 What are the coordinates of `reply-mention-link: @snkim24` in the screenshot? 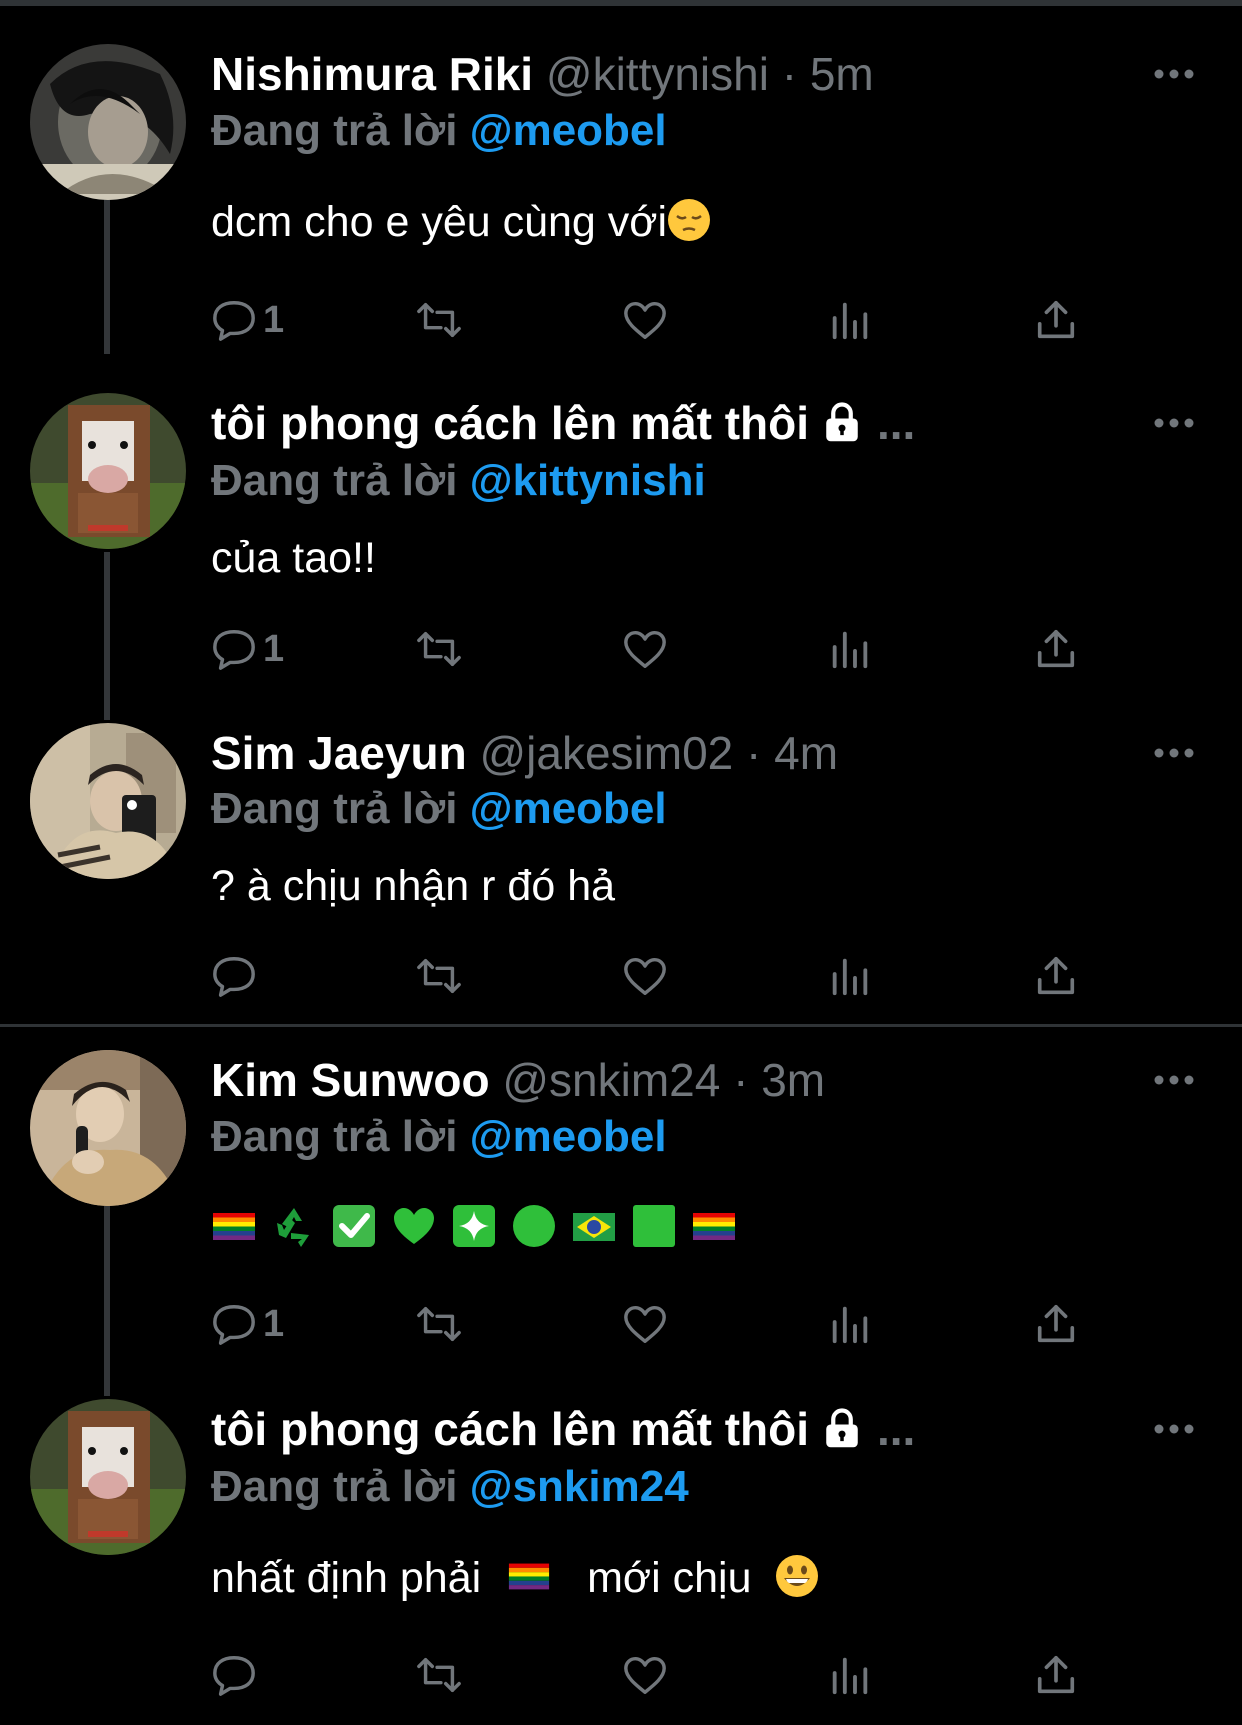 It's located at (579, 1486).